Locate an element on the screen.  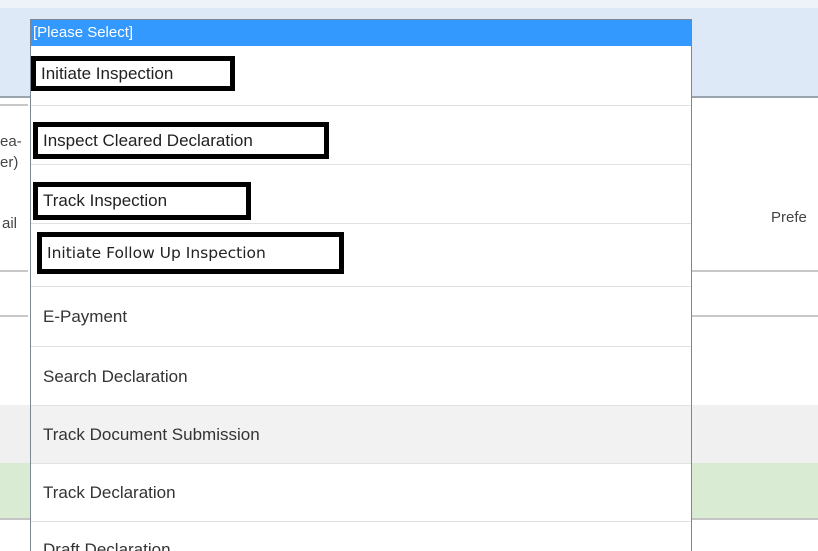
option-label: Initiate Follow Up Inspection is located at coordinates (156, 253).